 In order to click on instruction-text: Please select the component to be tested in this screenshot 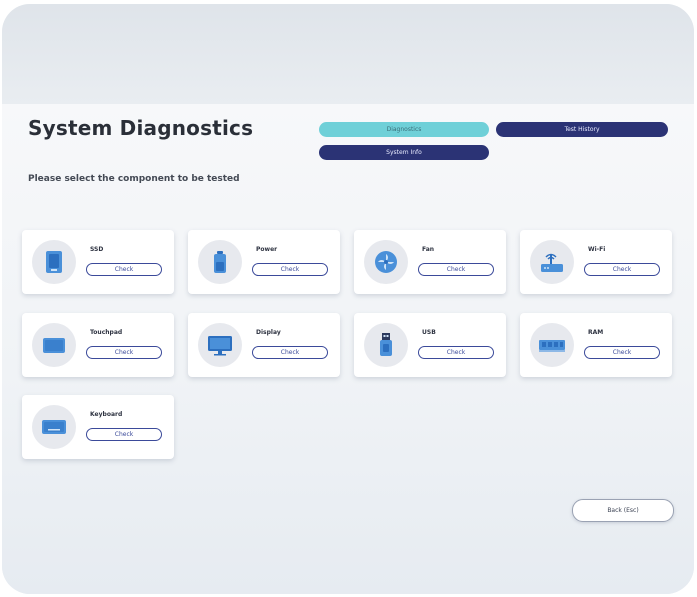, I will do `click(134, 179)`.